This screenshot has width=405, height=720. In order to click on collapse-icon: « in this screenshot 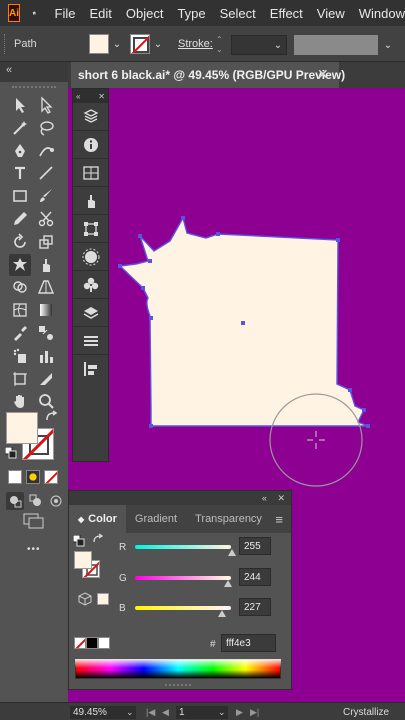, I will do `click(9, 70)`.